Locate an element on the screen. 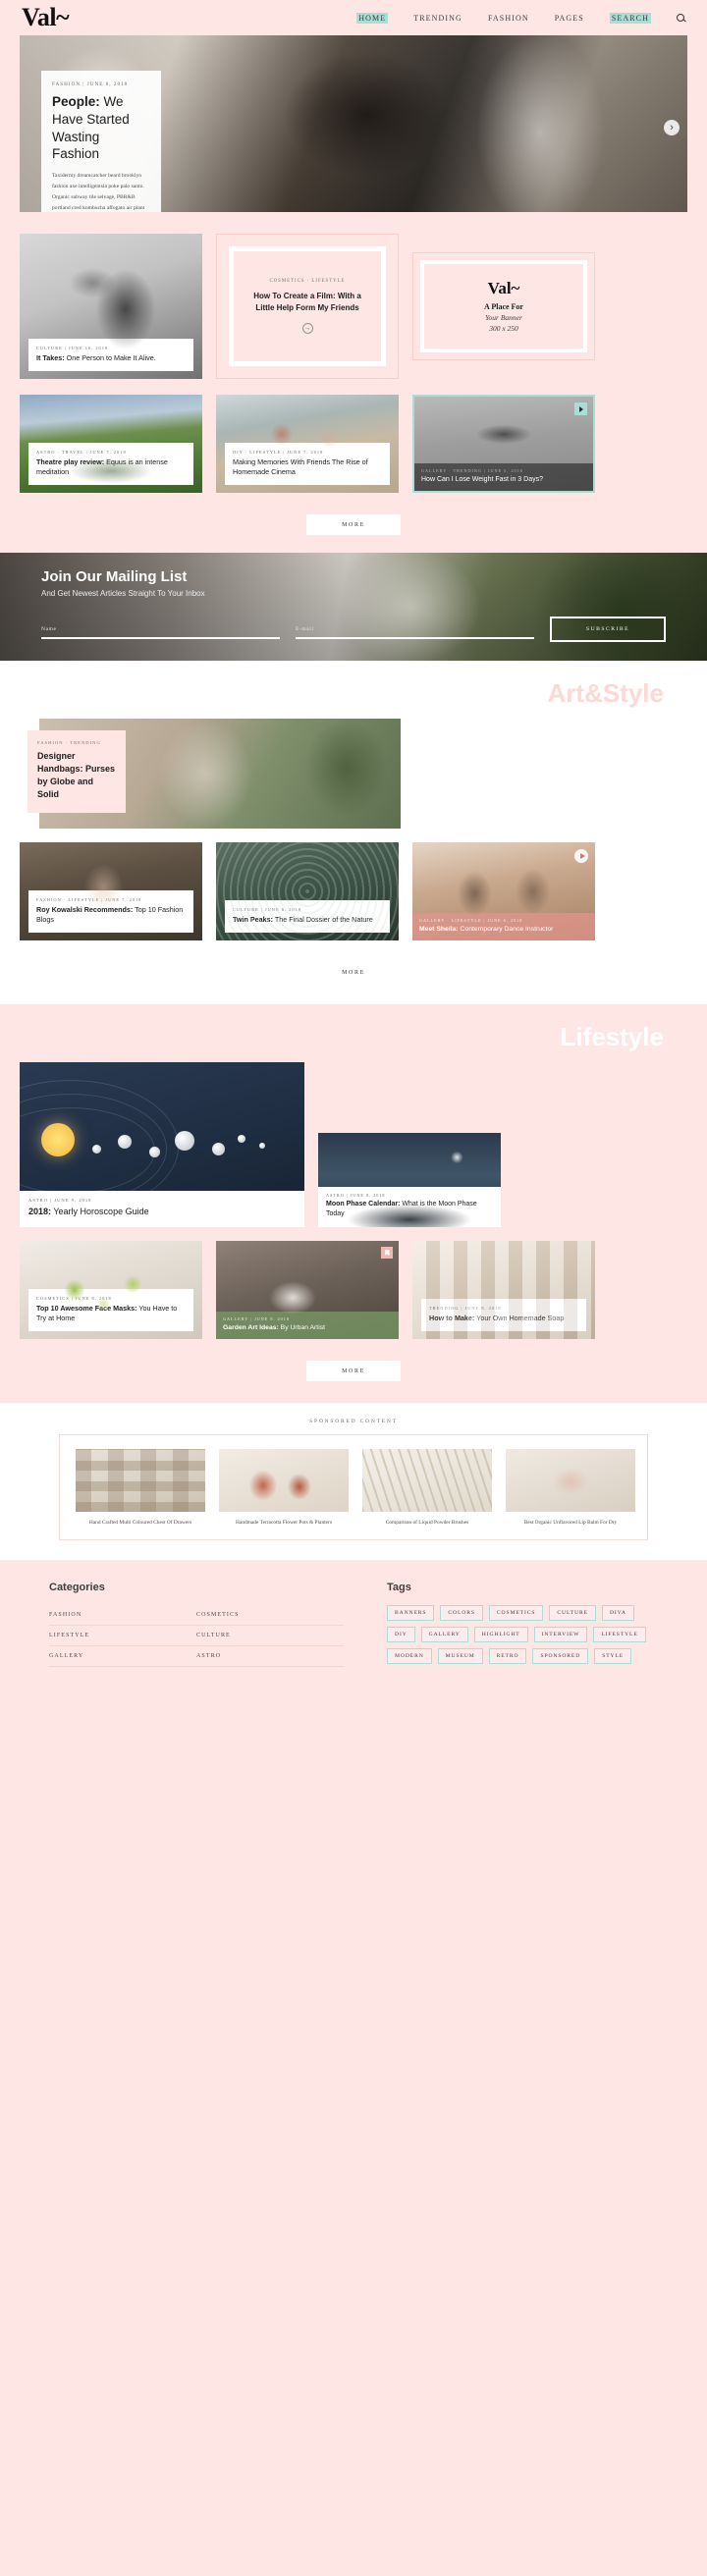  bookmark-icon is located at coordinates (387, 1253).